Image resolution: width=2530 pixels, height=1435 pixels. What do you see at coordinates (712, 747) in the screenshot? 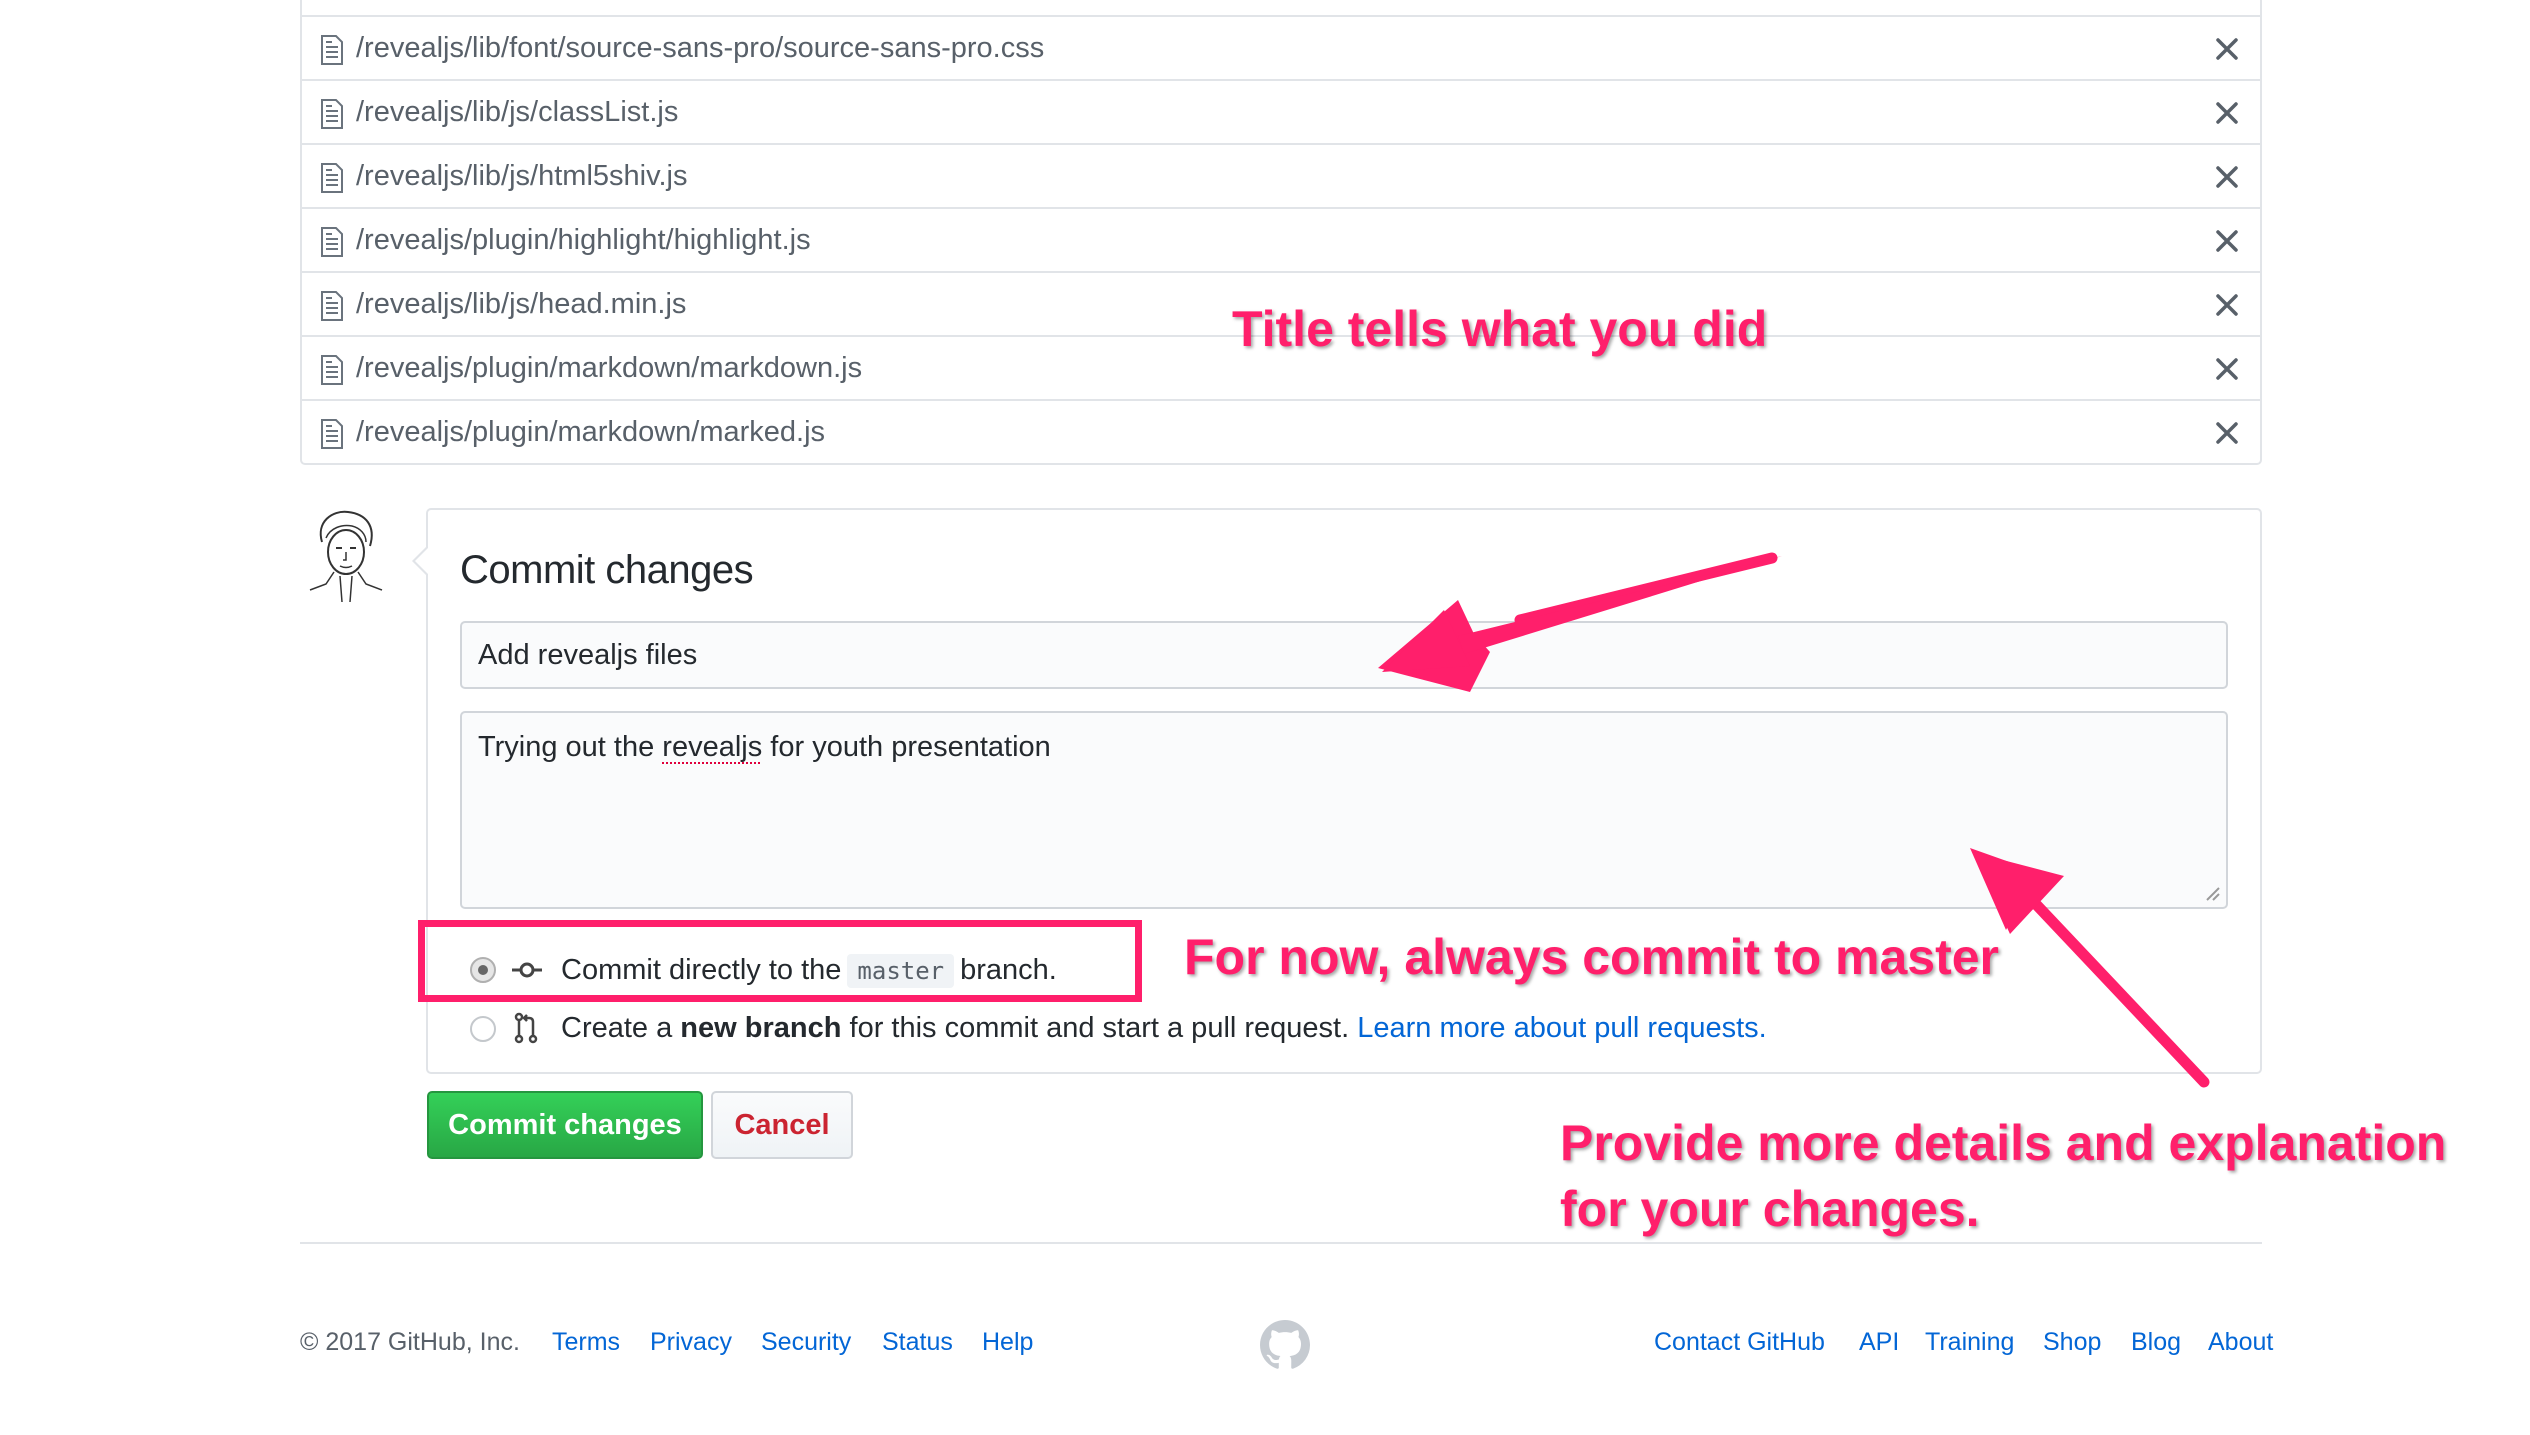
I see `misspelled-word: revealjs` at bounding box center [712, 747].